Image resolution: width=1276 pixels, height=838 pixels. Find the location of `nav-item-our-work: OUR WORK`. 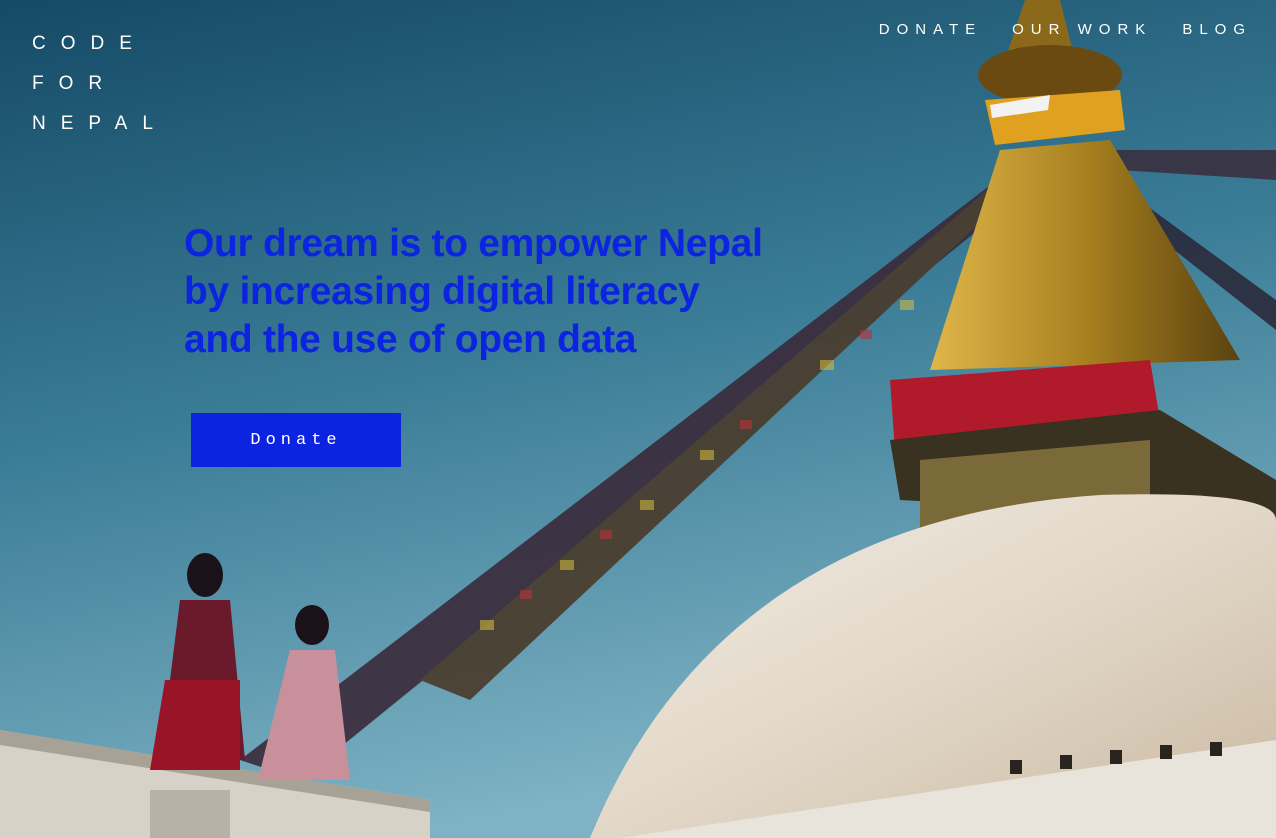

nav-item-our-work: OUR WORK is located at coordinates (1082, 30).